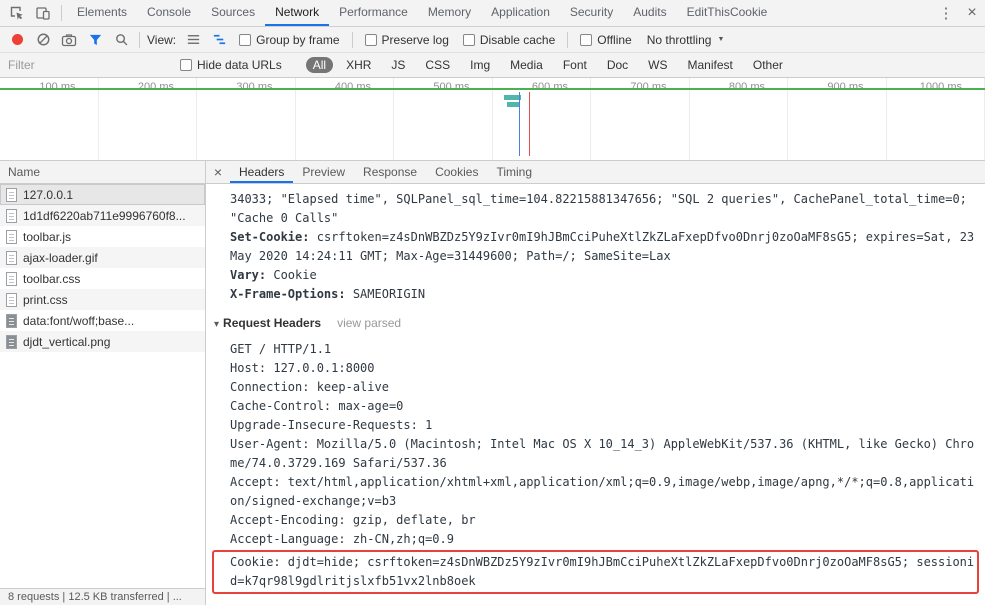 The image size is (985, 605). What do you see at coordinates (309, 387) in the screenshot?
I see `request-header-connection: Connection: keep-alive` at bounding box center [309, 387].